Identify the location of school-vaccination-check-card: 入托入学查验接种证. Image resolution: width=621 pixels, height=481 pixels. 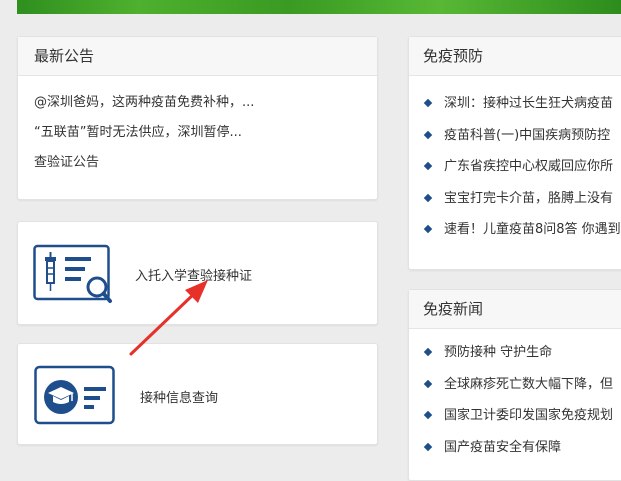
(197, 273).